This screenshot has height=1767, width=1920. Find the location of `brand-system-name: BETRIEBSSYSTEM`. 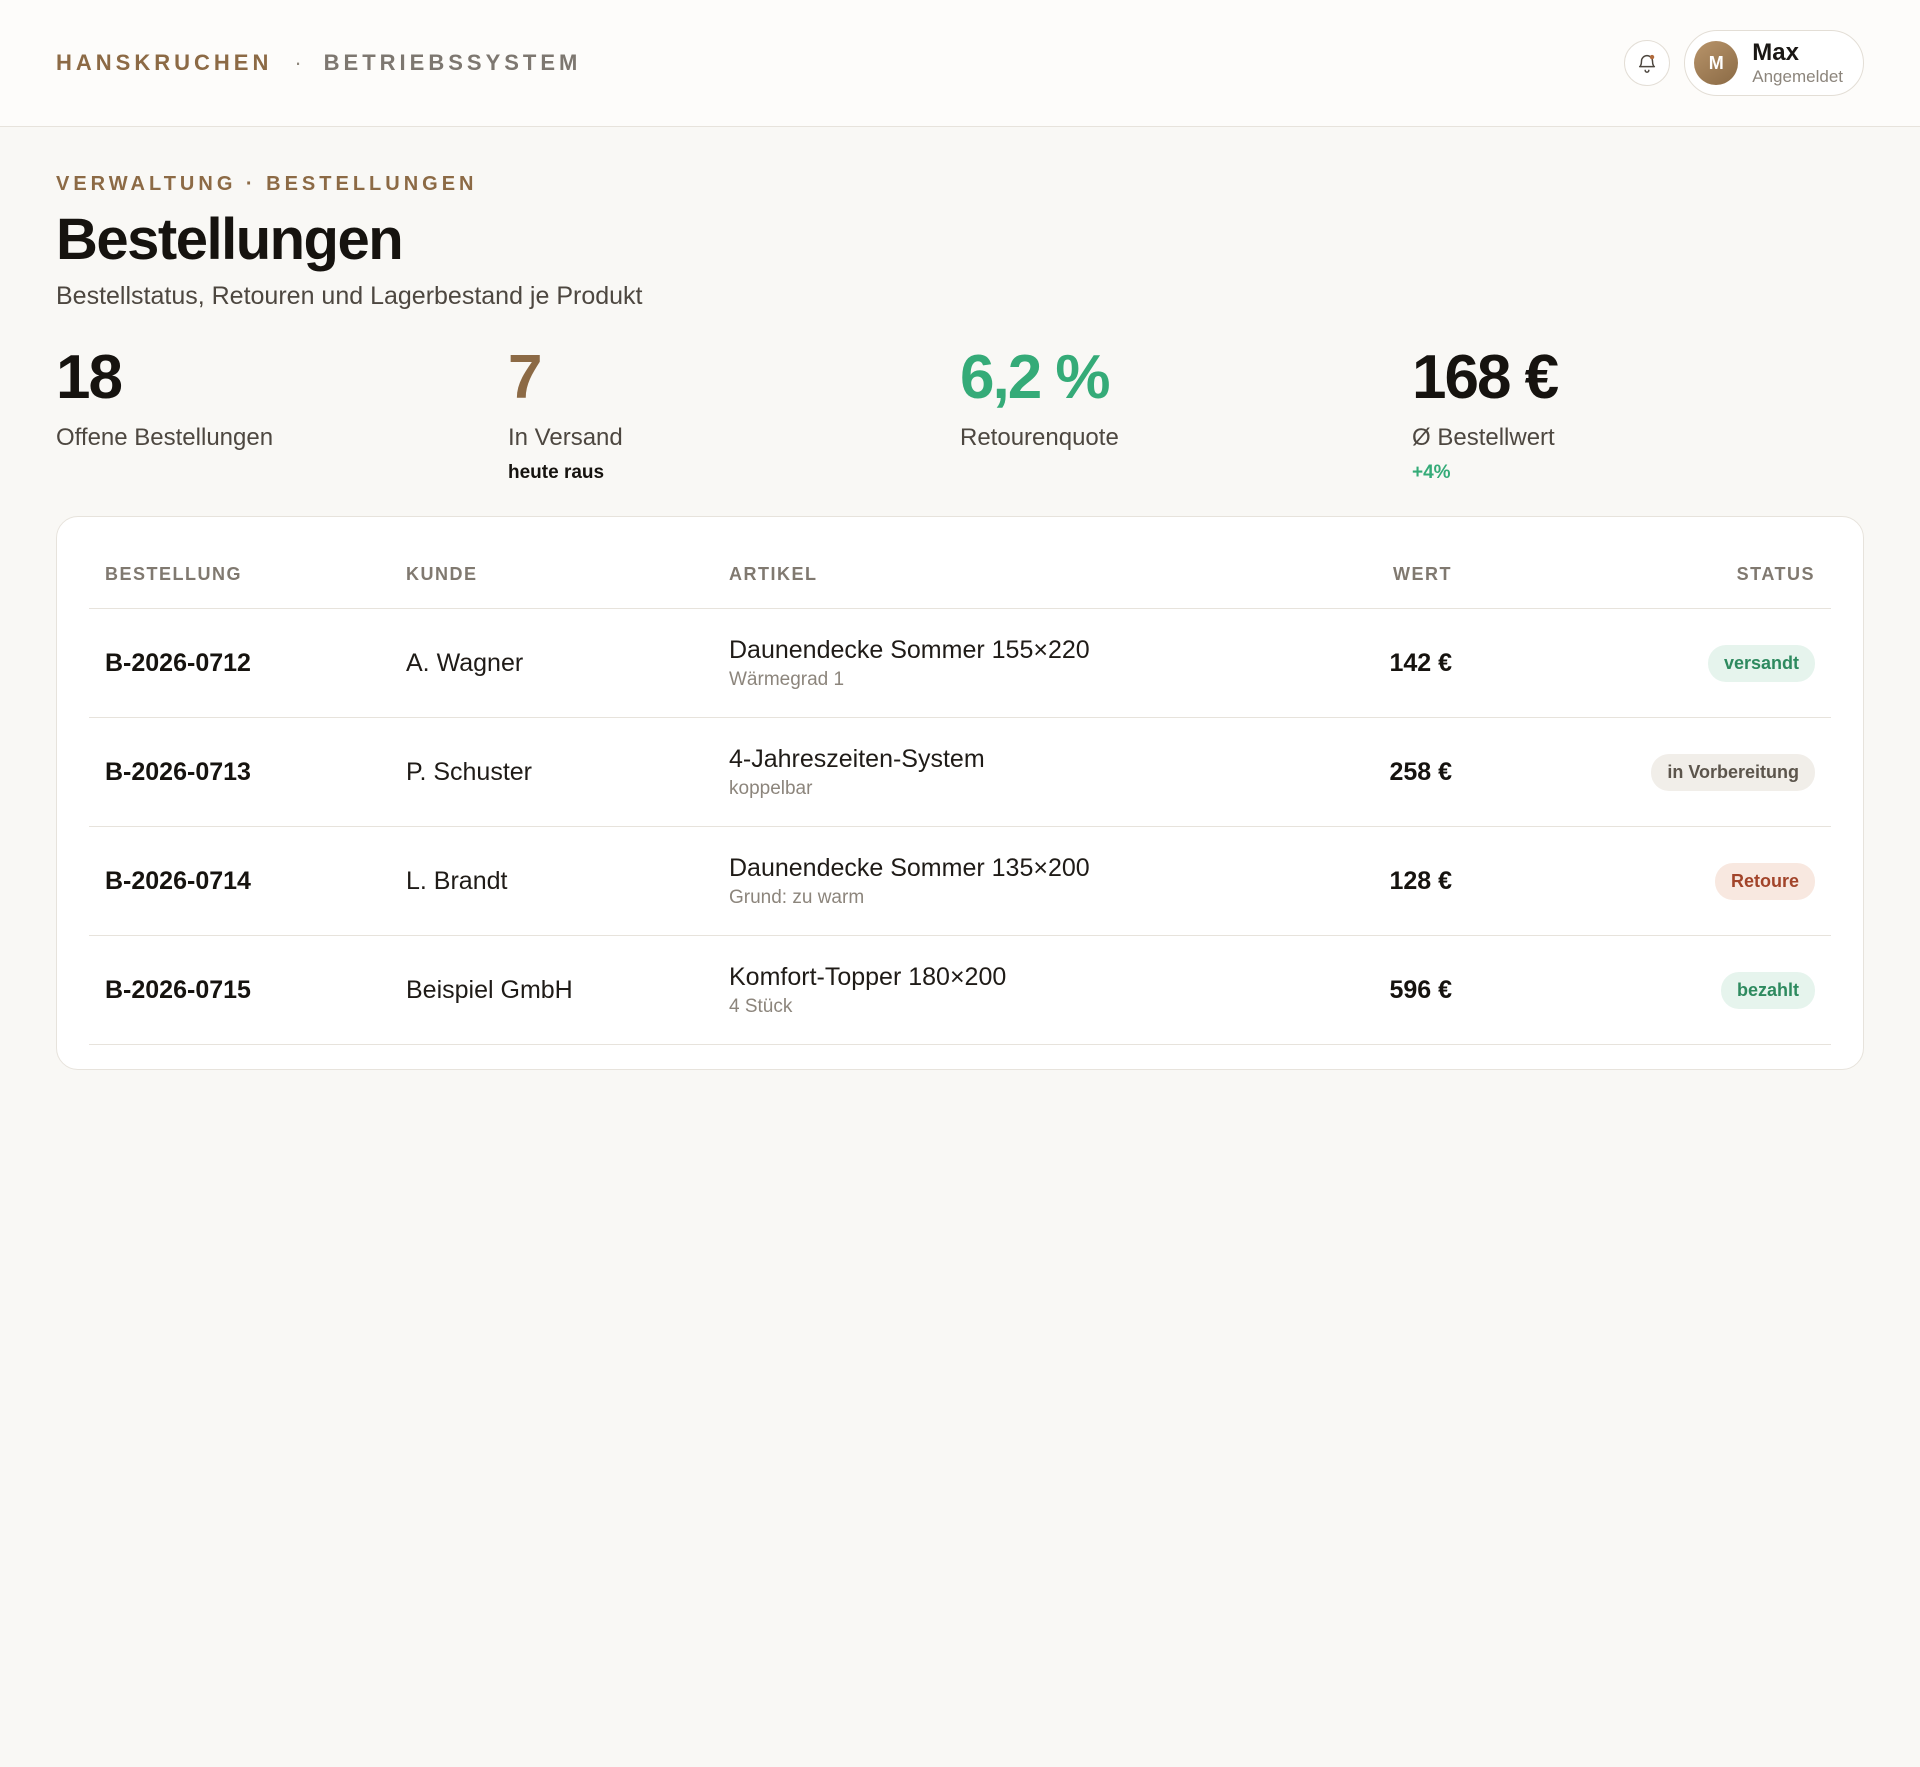

brand-system-name: BETRIEBSSYSTEM is located at coordinates (452, 62).